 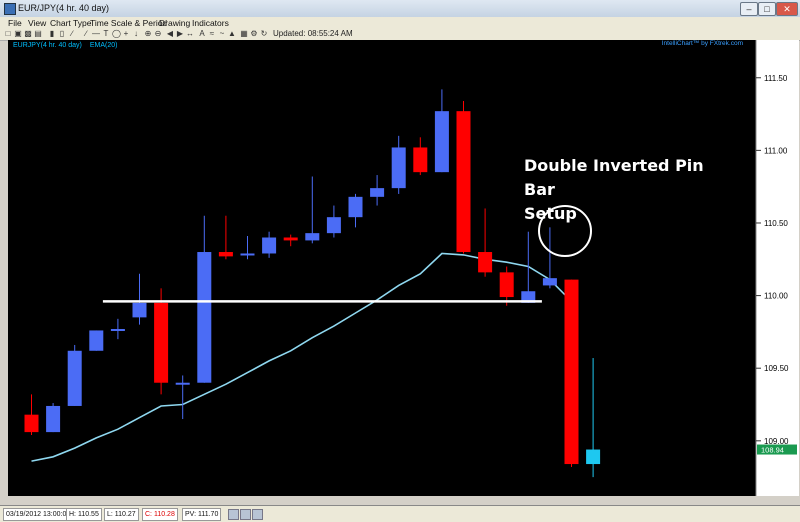 What do you see at coordinates (776, 368) in the screenshot?
I see `price-tick-label: 109.50` at bounding box center [776, 368].